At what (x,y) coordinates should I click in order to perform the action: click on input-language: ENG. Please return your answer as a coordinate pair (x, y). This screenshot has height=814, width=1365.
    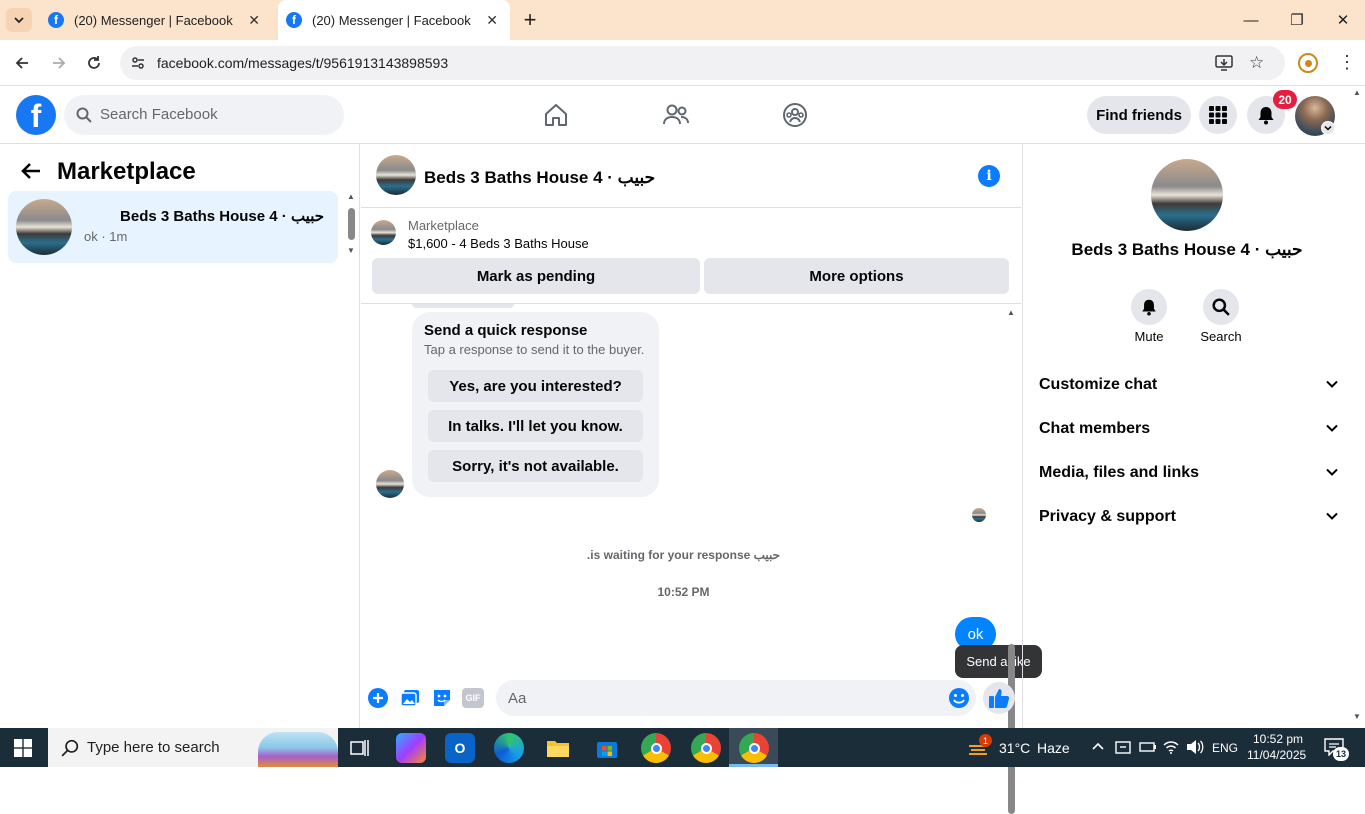
    Looking at the image, I should click on (1225, 748).